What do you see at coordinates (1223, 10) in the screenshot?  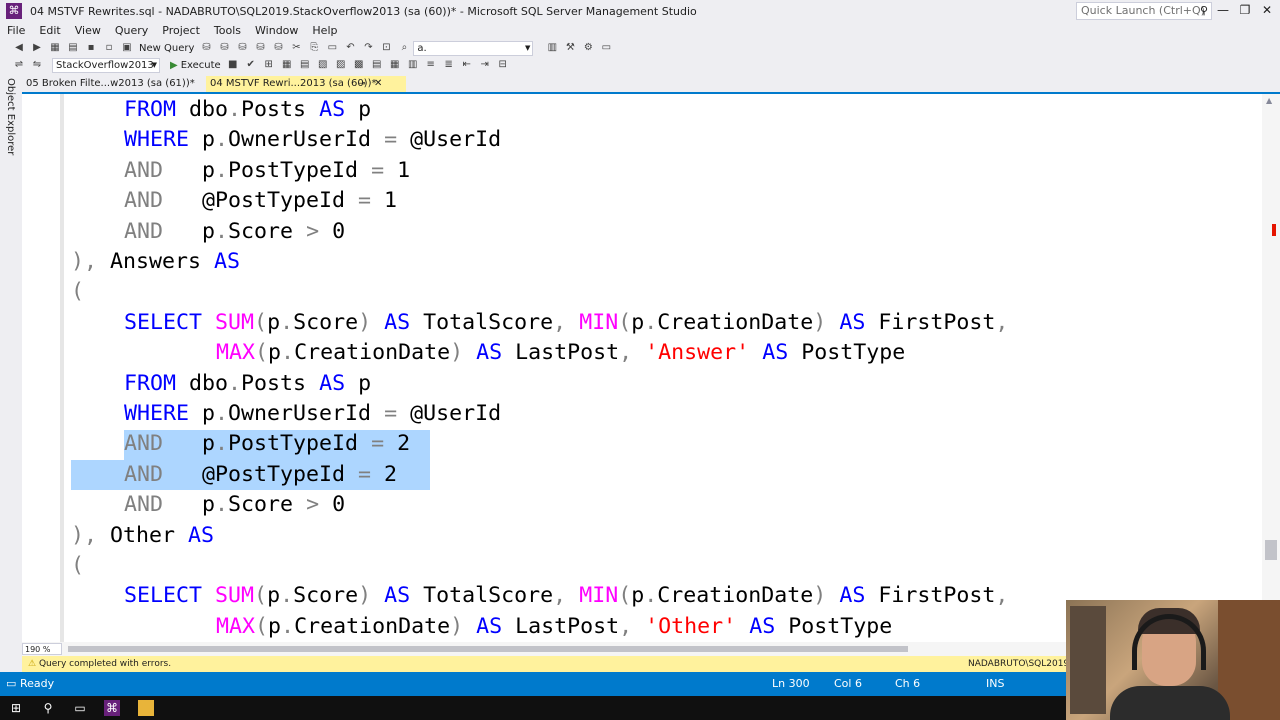 I see `minimize-button: —` at bounding box center [1223, 10].